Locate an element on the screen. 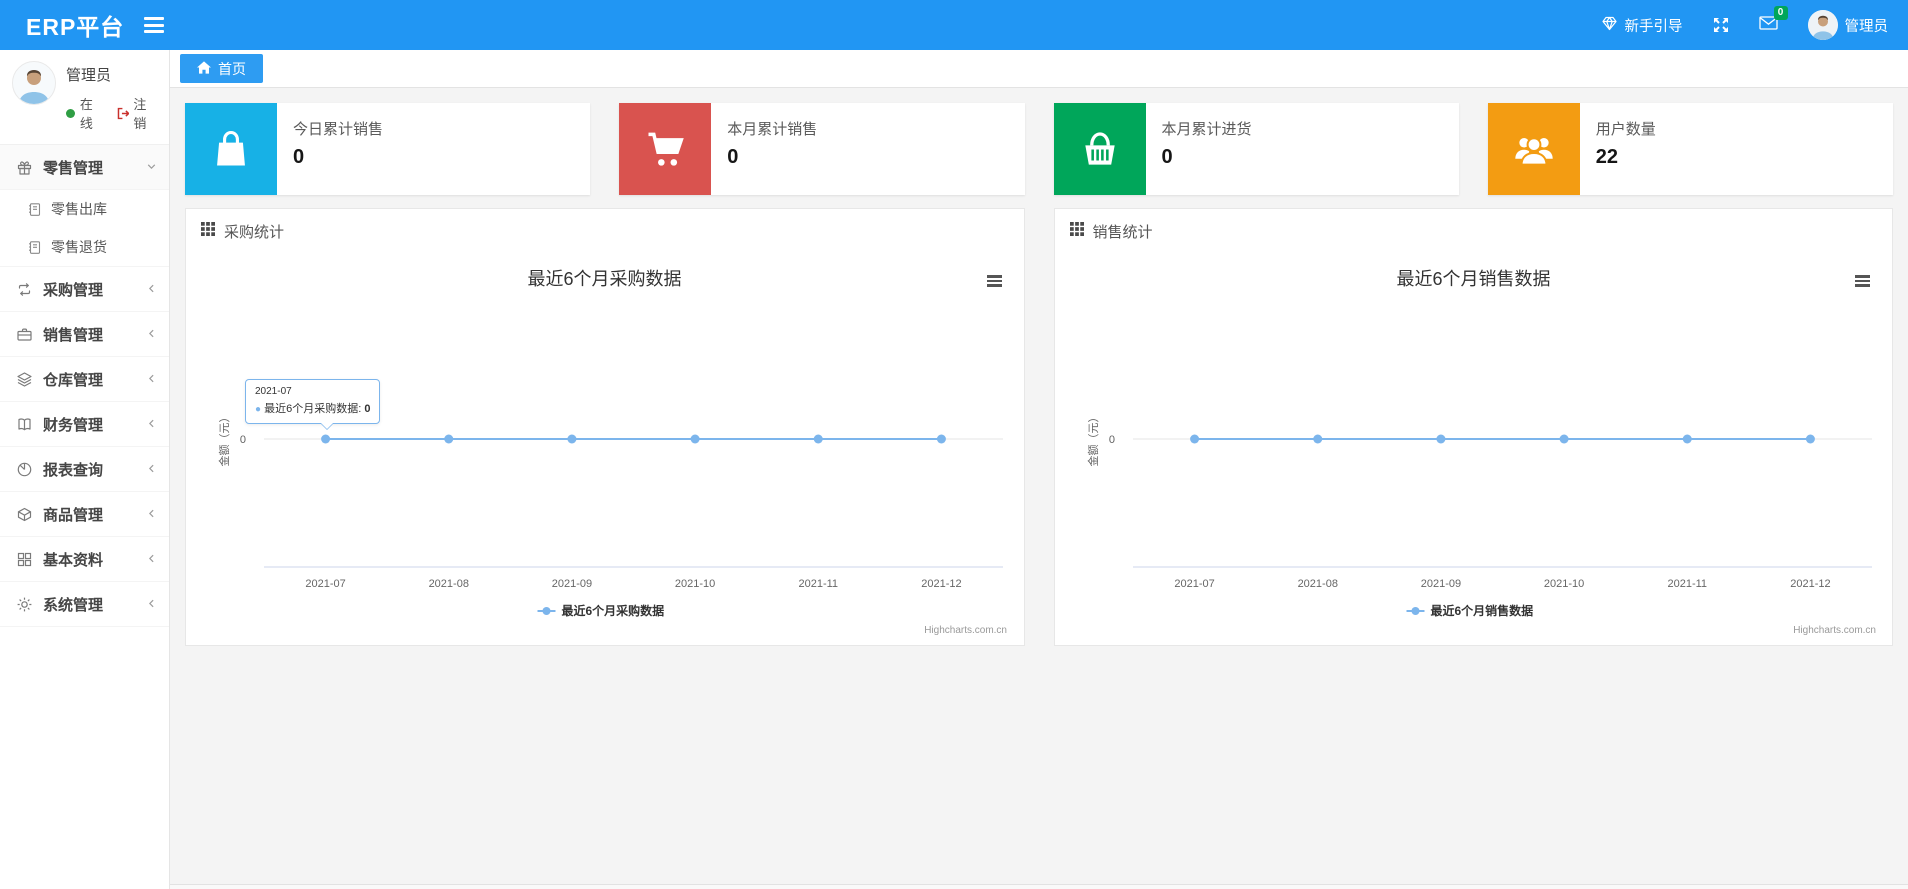 The width and height of the screenshot is (1908, 889). sidebar-item-goods: 商品管理 is located at coordinates (84, 514).